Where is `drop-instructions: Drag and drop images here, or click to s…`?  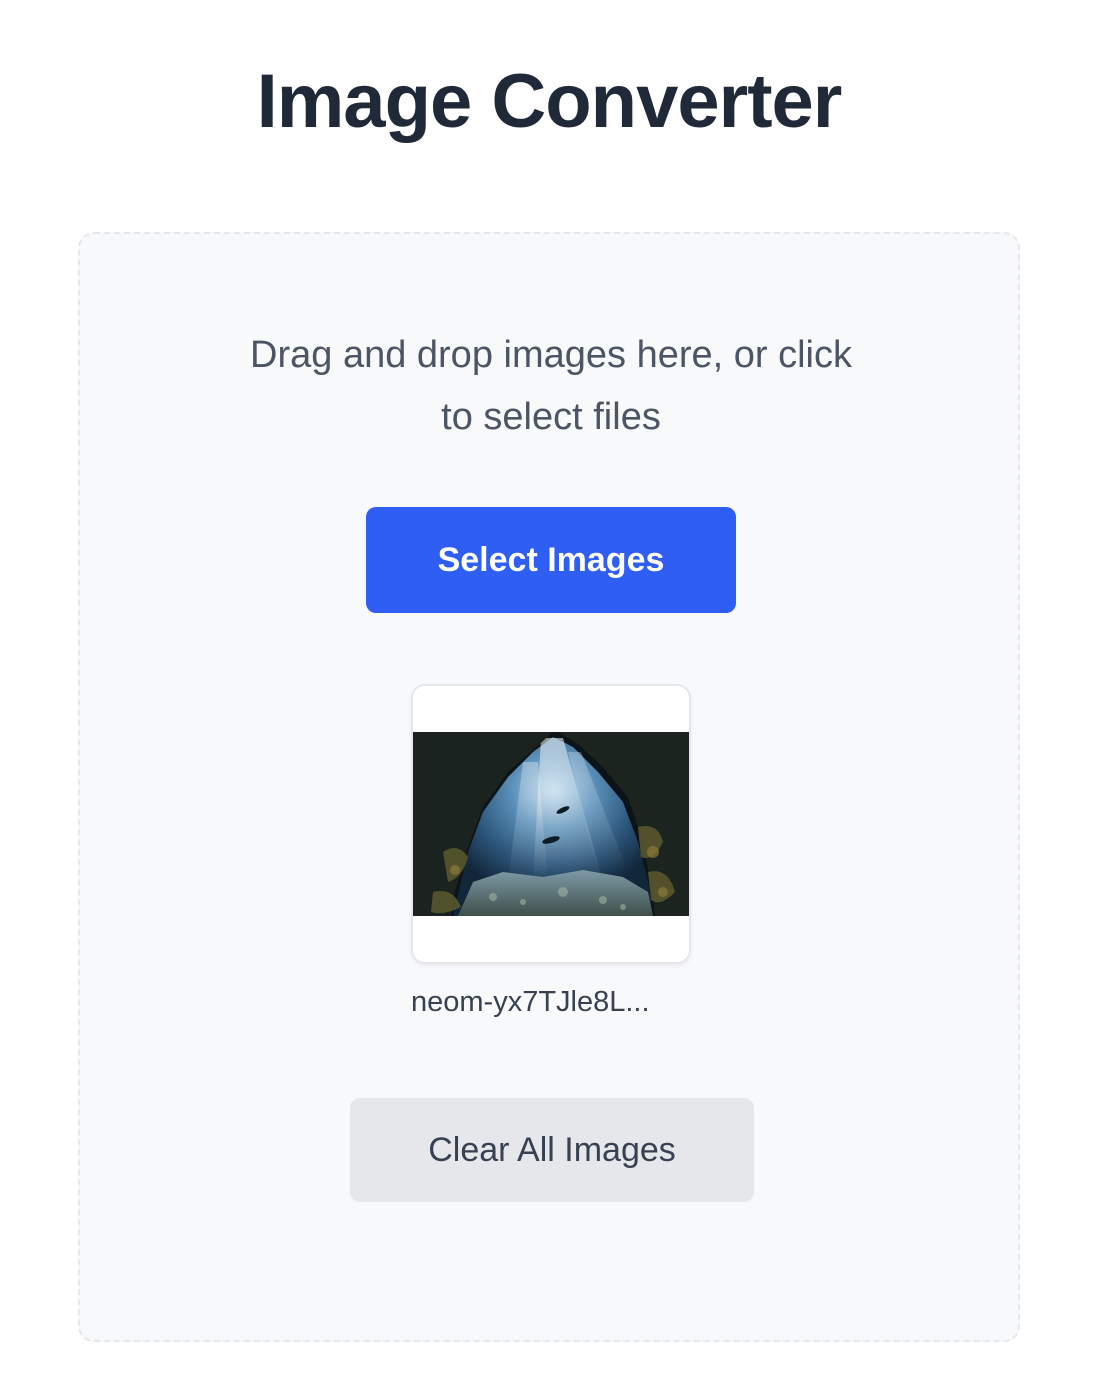 drop-instructions: Drag and drop images here, or click to s… is located at coordinates (551, 386).